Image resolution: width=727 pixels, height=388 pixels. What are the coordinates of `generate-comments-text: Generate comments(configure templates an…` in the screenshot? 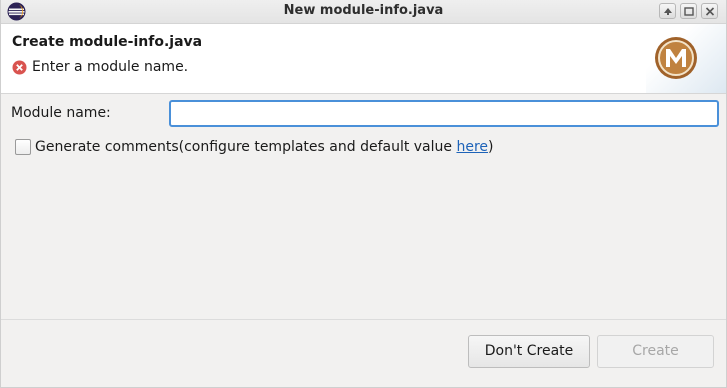 It's located at (246, 147).